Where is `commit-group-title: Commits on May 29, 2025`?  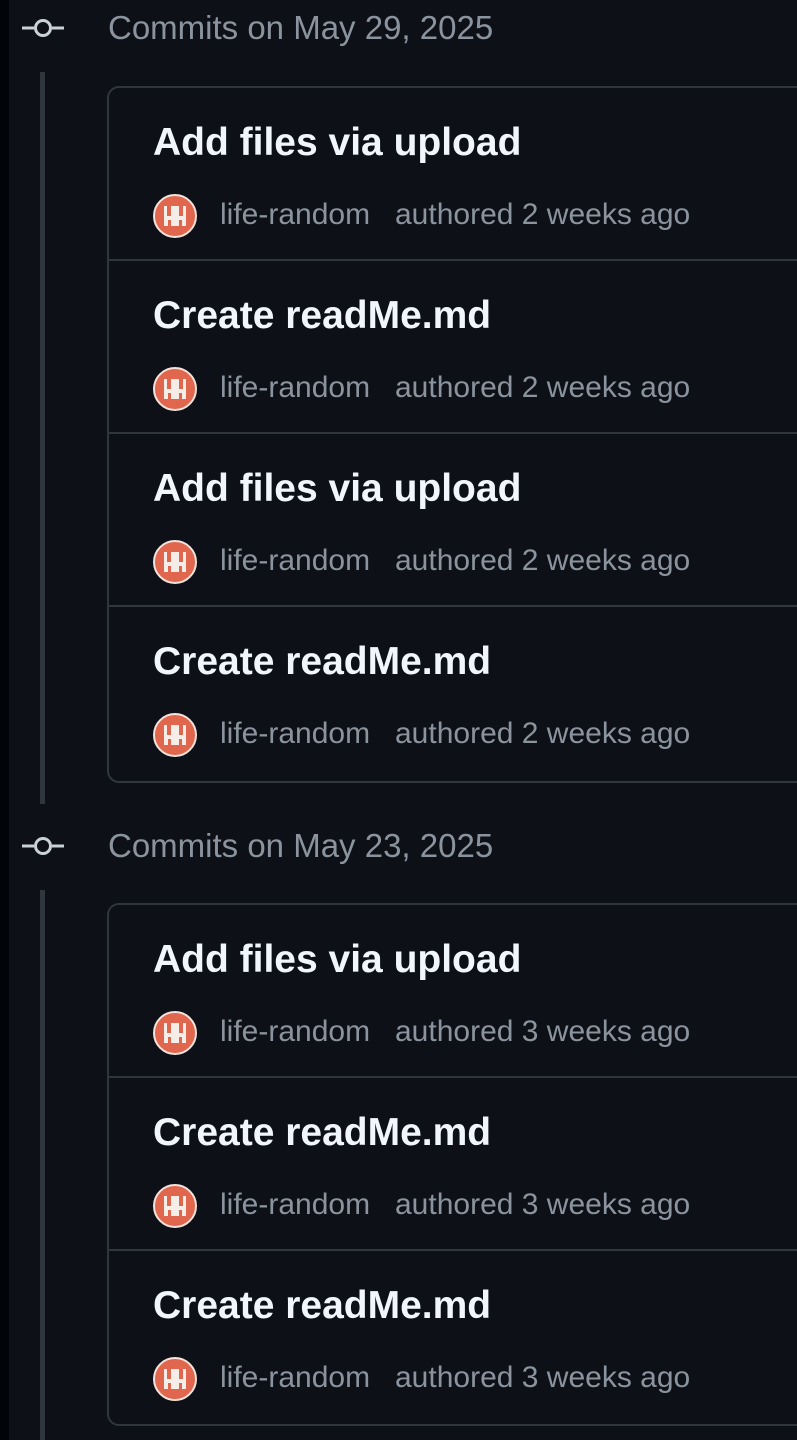 commit-group-title: Commits on May 29, 2025 is located at coordinates (301, 27).